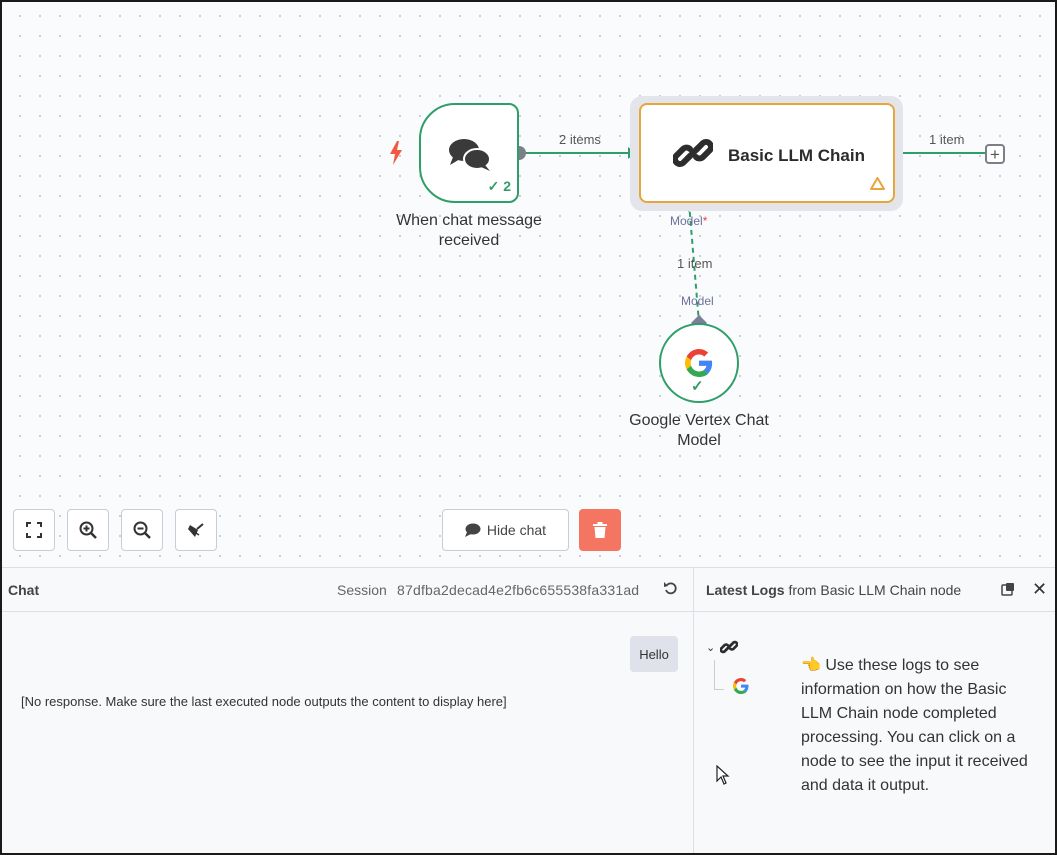  I want to click on trash-icon, so click(600, 530).